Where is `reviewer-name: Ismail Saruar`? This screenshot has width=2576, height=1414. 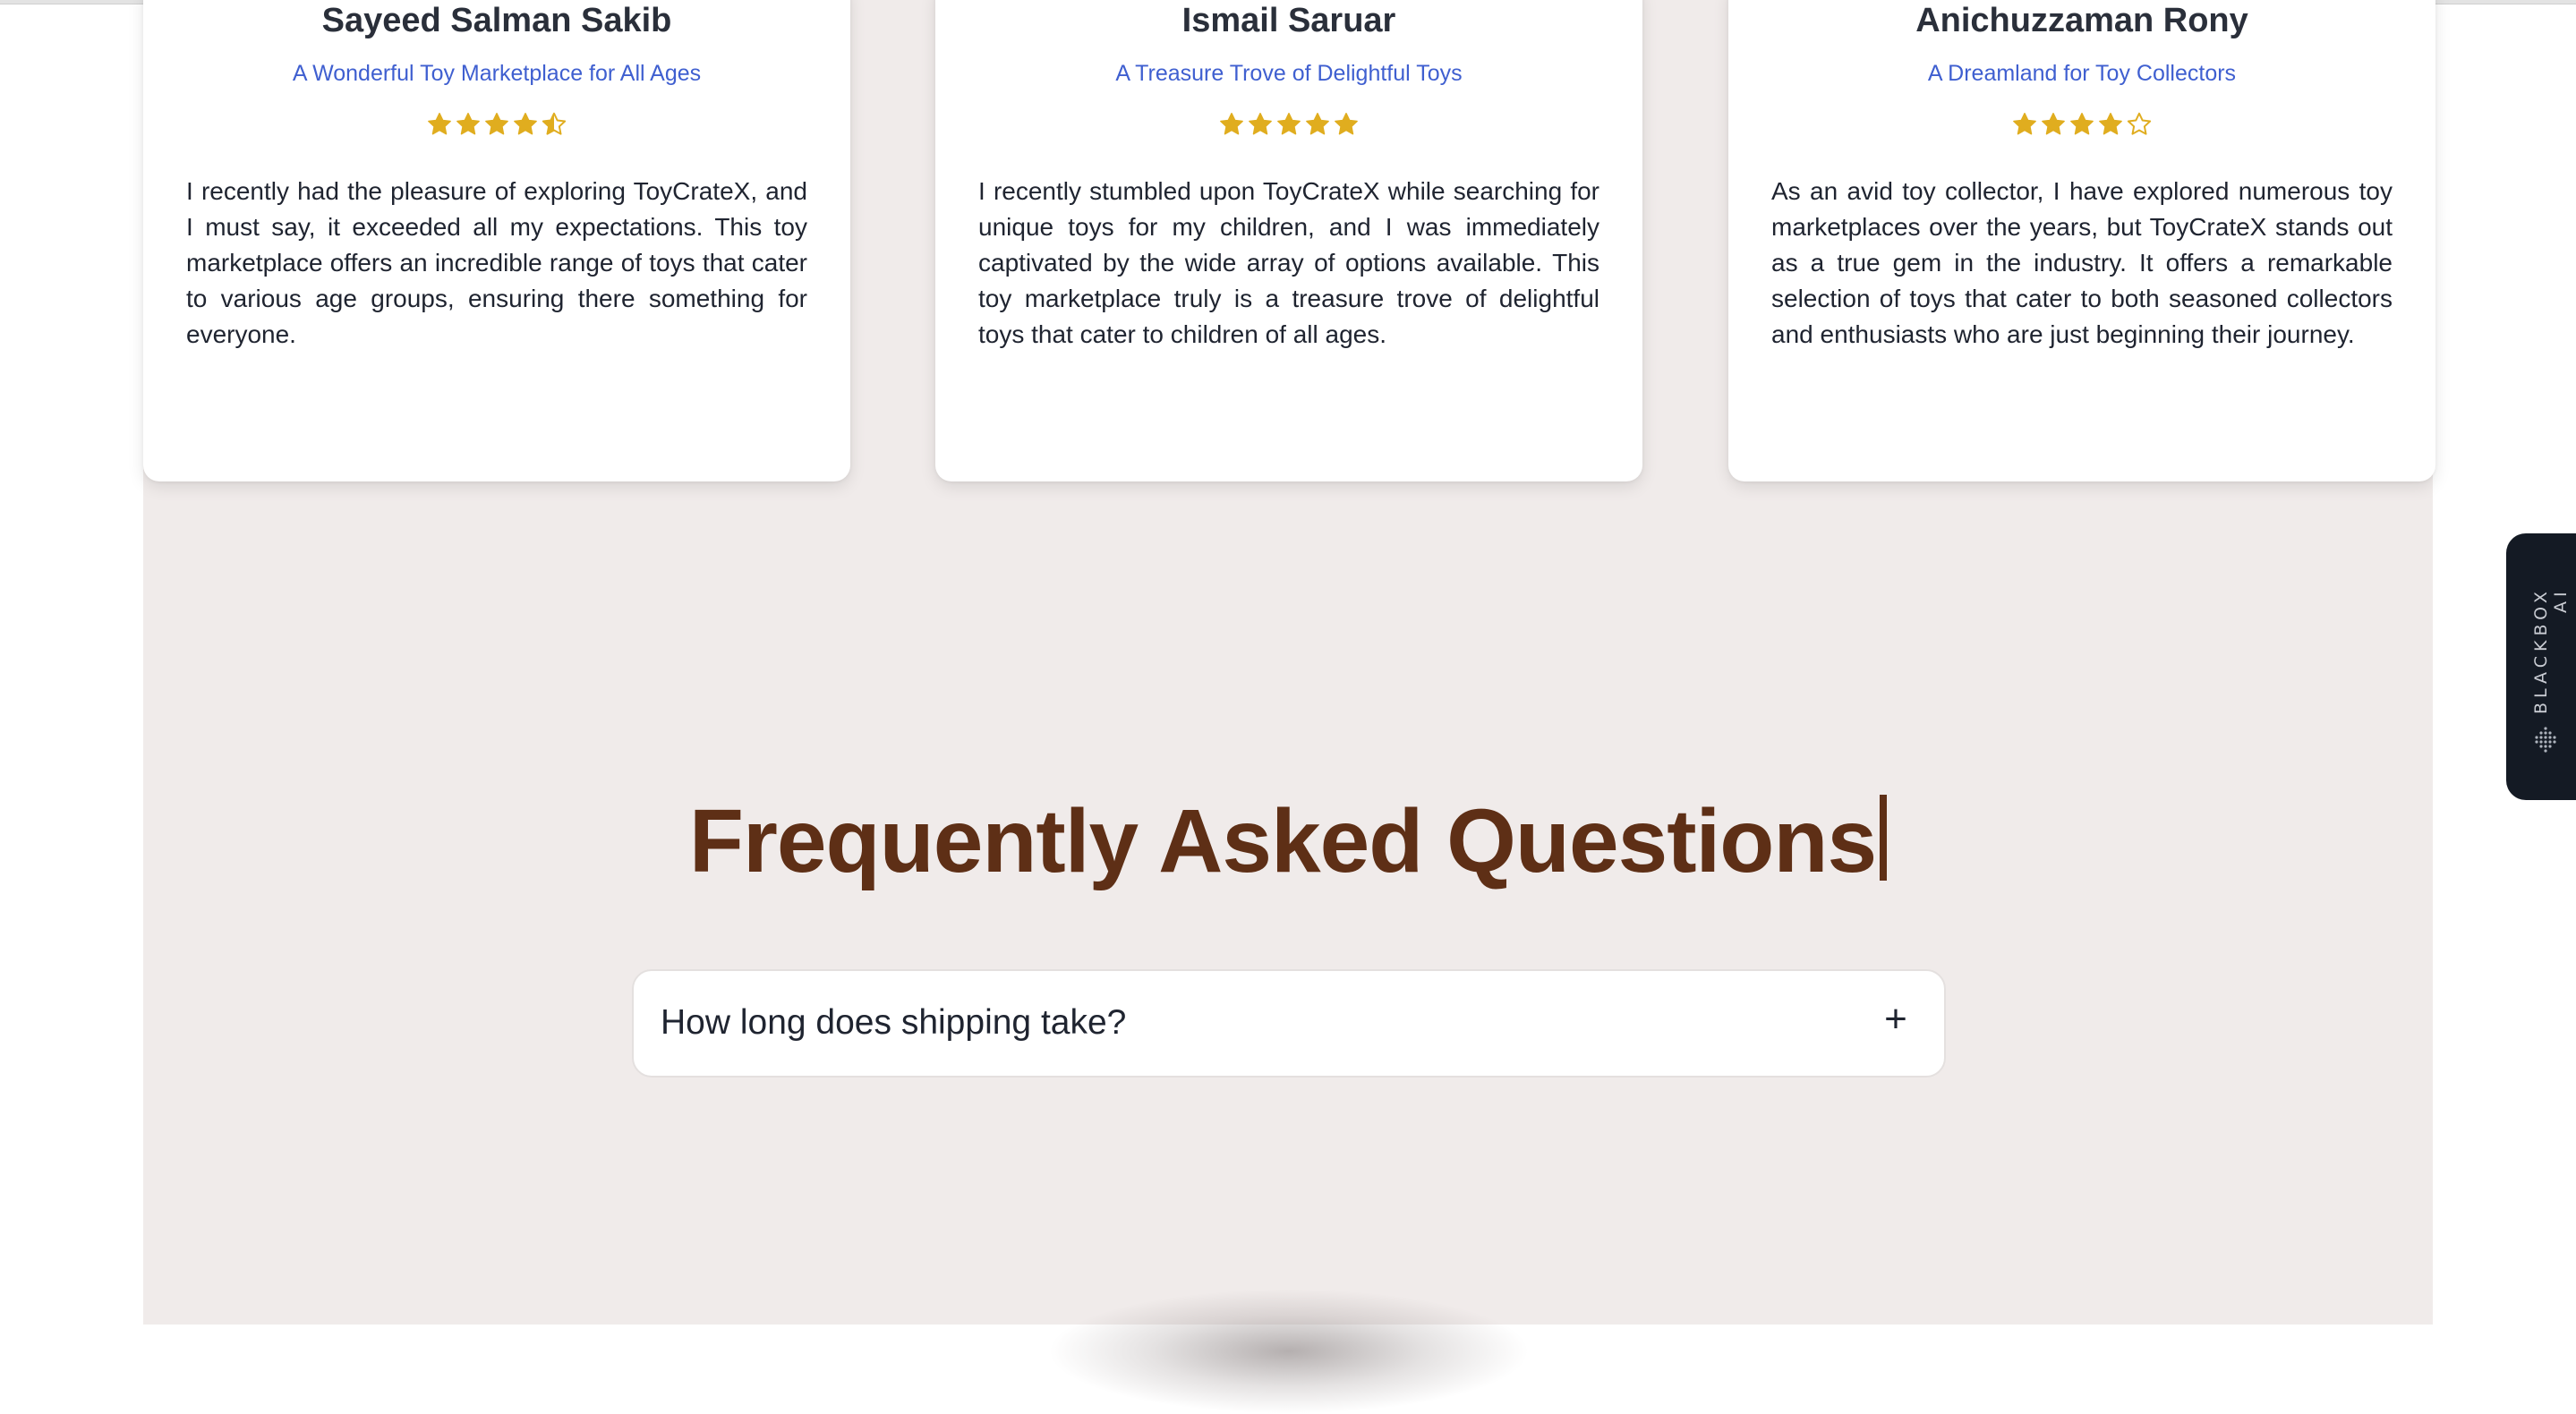
reviewer-name: Ismail Saruar is located at coordinates (1288, 20).